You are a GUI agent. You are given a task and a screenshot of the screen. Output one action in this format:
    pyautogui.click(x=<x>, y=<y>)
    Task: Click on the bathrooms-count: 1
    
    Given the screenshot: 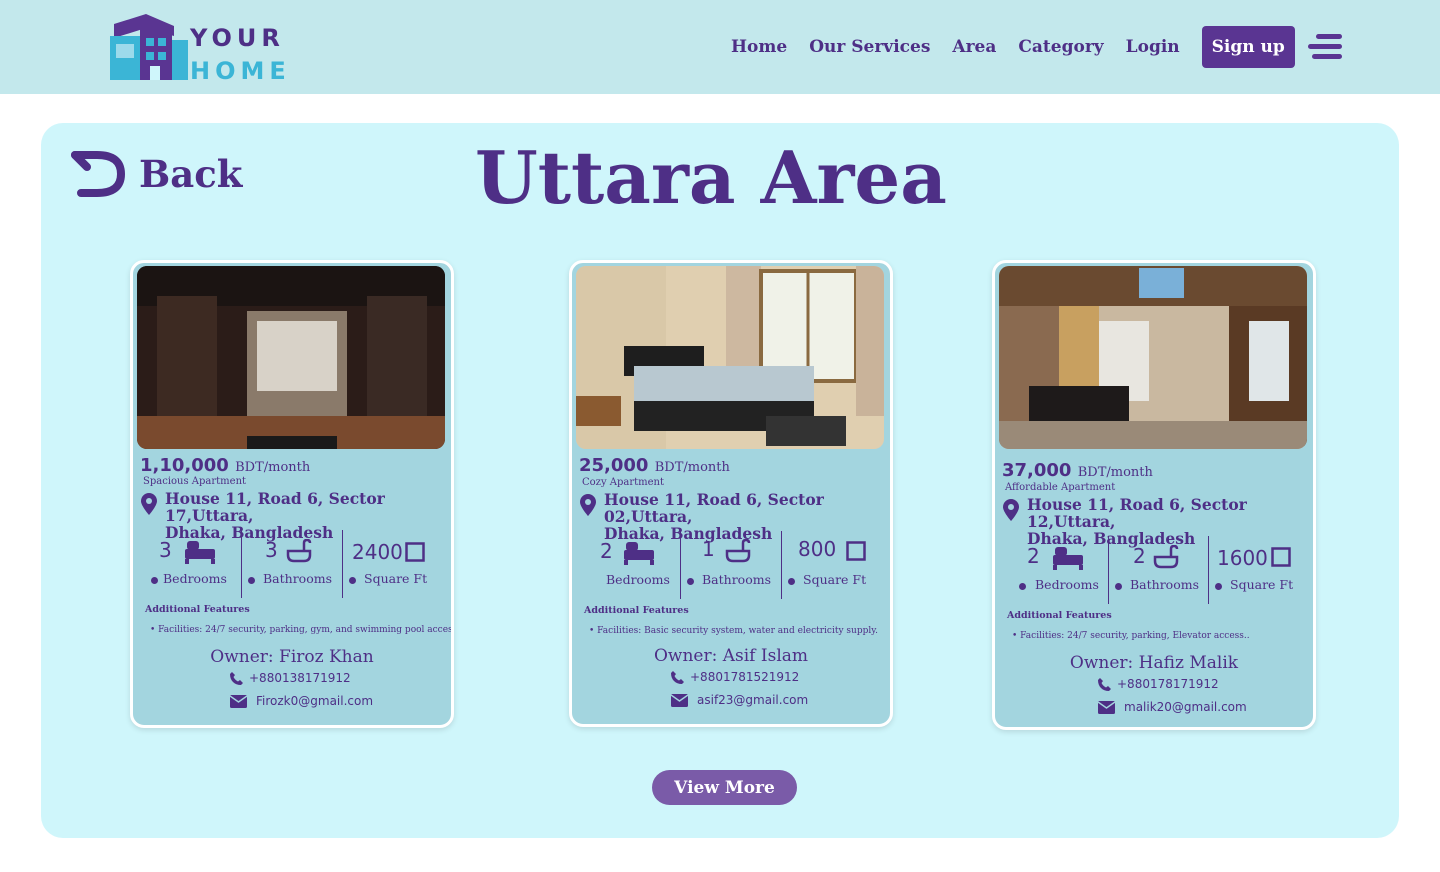 What is the action you would take?
    pyautogui.click(x=708, y=549)
    